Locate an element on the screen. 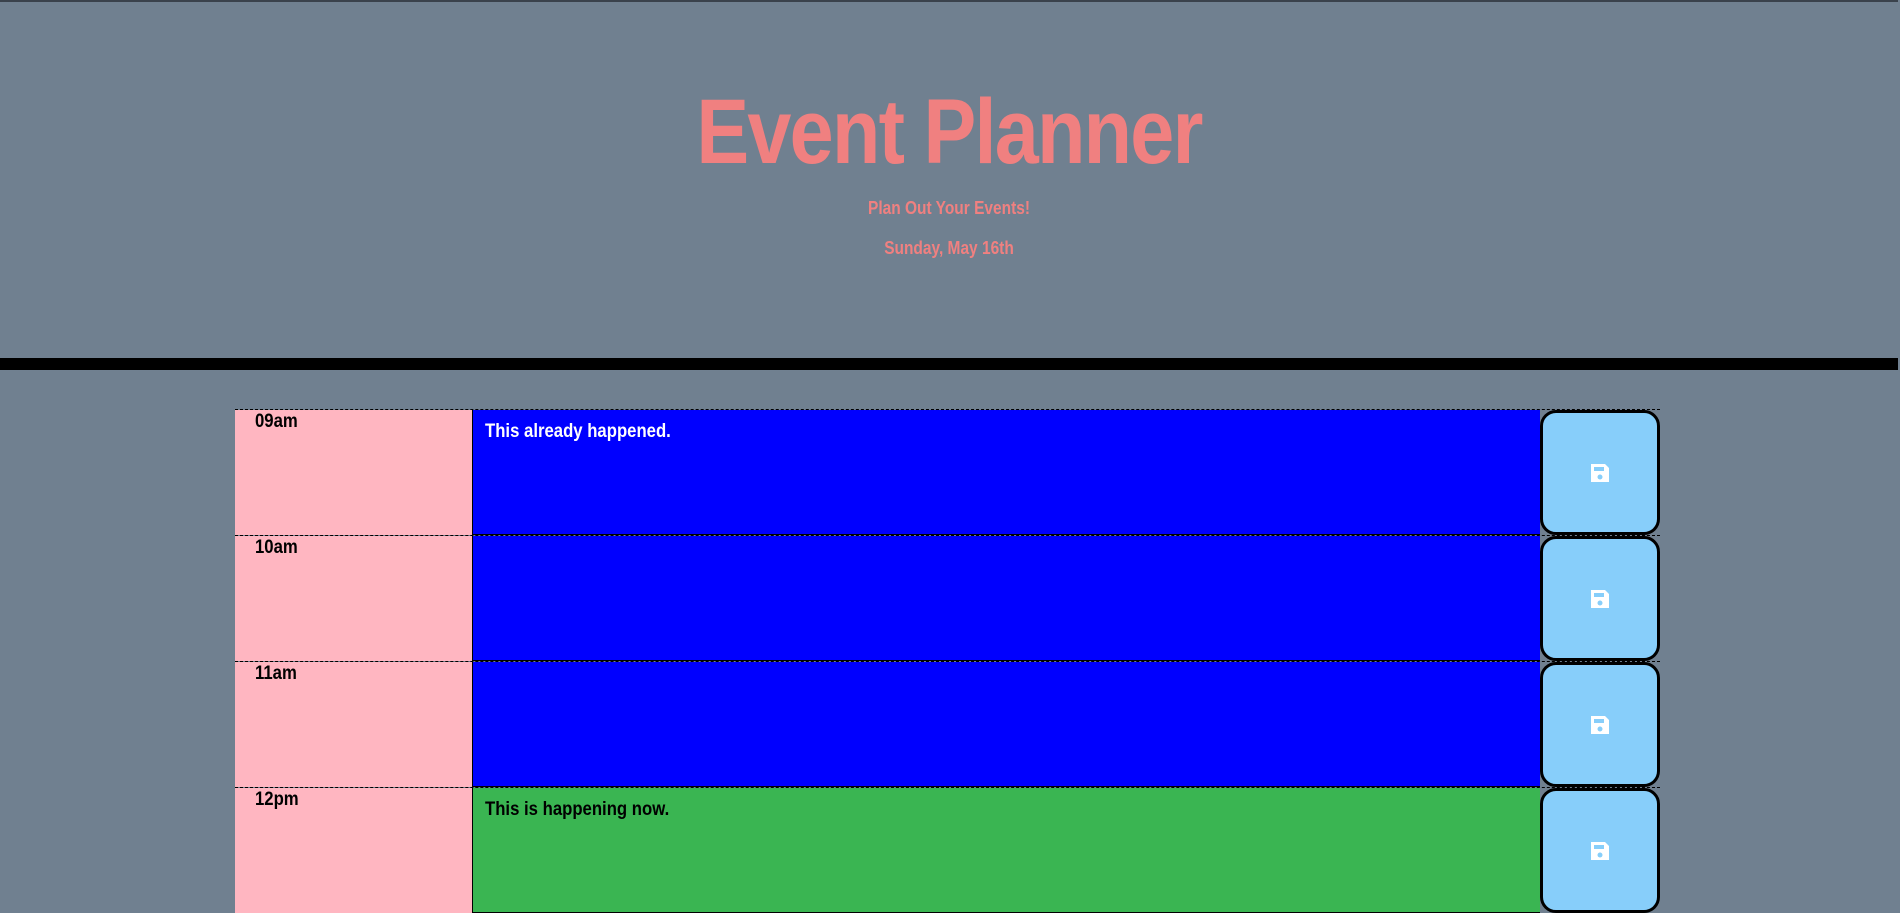 This screenshot has height=913, width=1900. event-description-textarea: This already happened. is located at coordinates (1006, 472).